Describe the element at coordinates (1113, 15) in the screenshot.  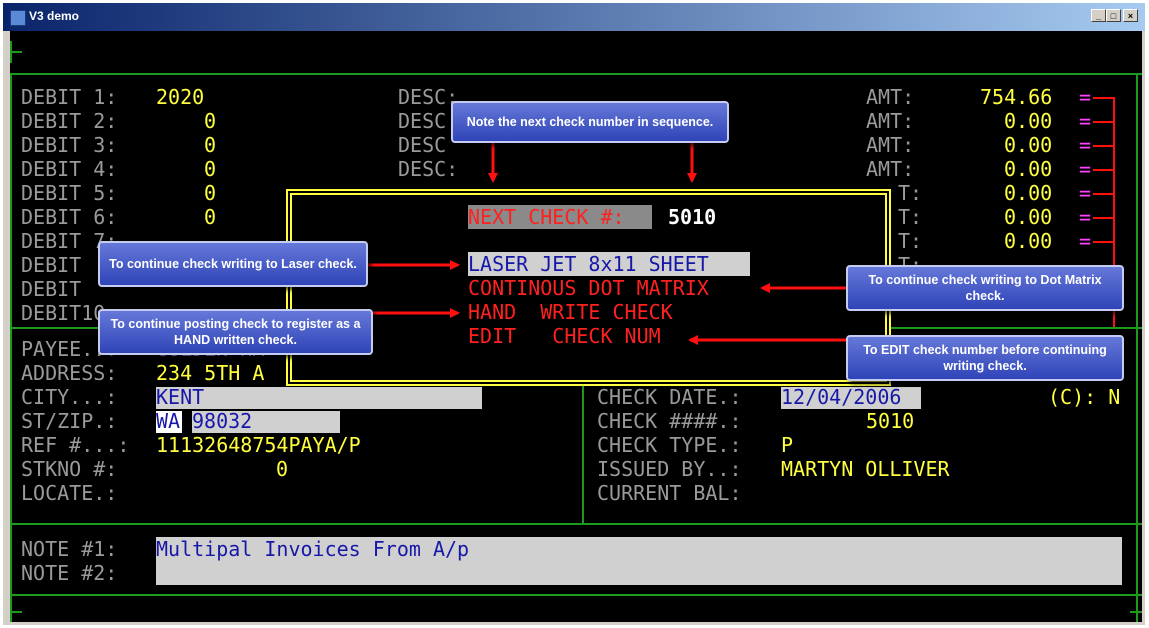
I see `maximize-button: □` at that location.